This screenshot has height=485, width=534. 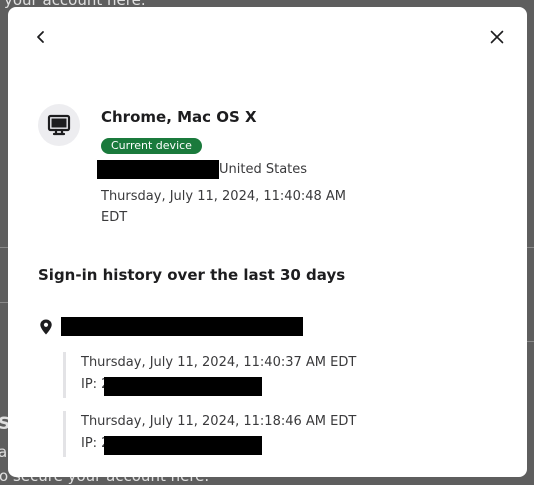 What do you see at coordinates (219, 362) in the screenshot?
I see `sign-in-time: Thursday, July 11, 2024, 11:40:37 AM EDT` at bounding box center [219, 362].